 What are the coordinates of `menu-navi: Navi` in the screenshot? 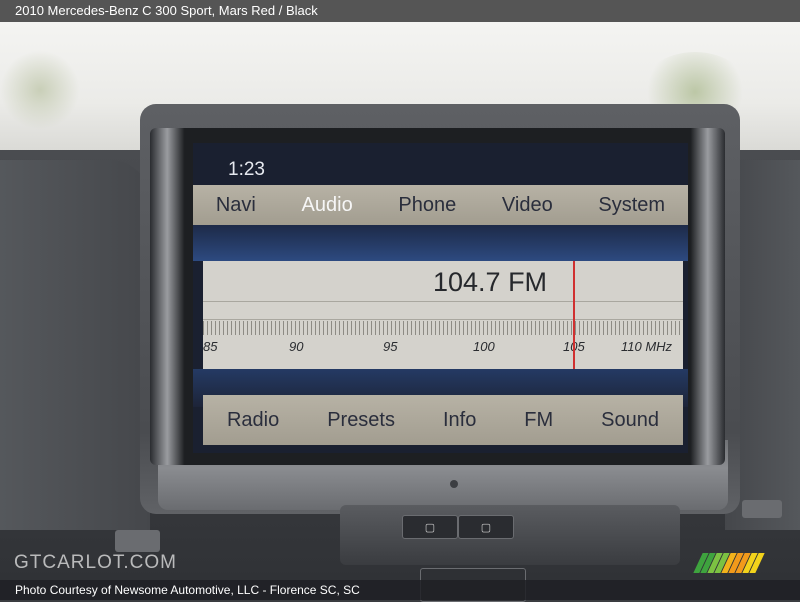 It's located at (236, 205).